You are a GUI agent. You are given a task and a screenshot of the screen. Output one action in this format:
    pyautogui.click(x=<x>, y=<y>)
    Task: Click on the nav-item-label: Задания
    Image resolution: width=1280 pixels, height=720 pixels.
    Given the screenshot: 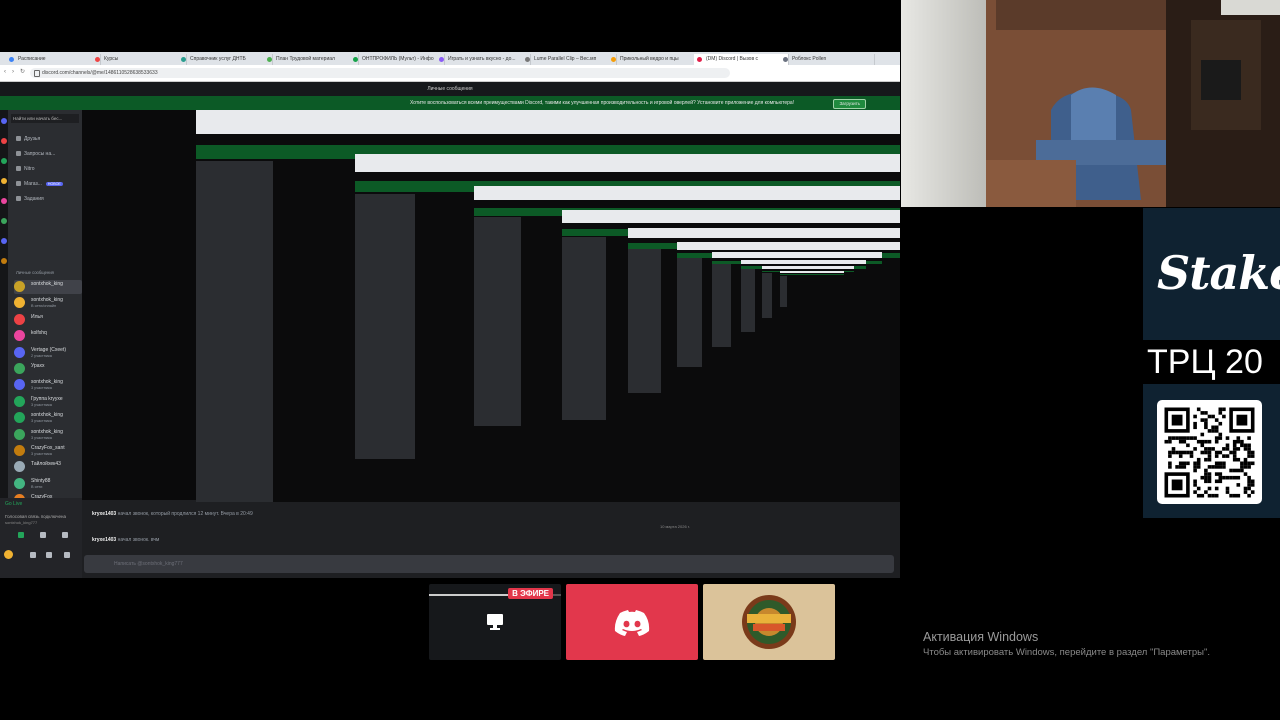 What is the action you would take?
    pyautogui.click(x=34, y=199)
    